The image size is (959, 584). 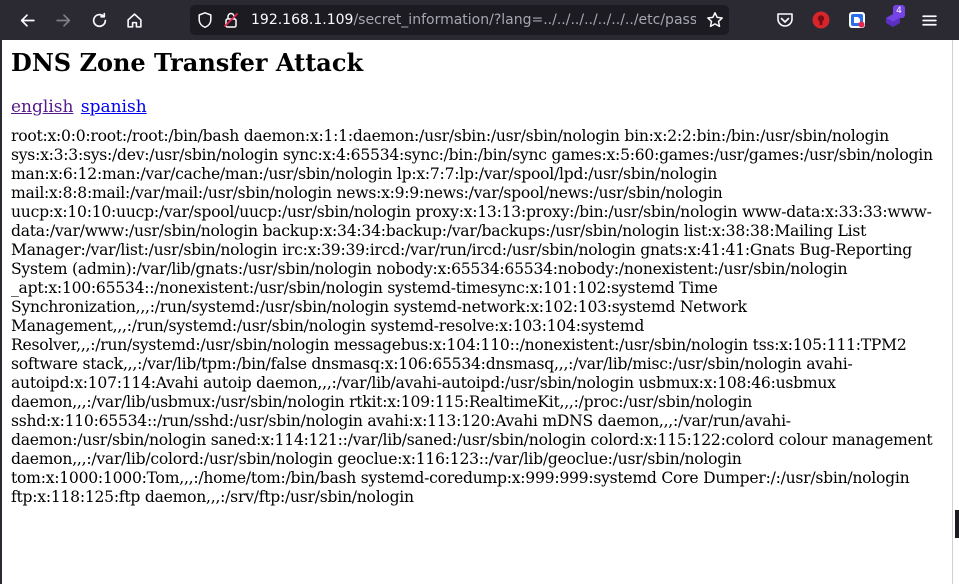 I want to click on english-link: english, so click(x=42, y=107).